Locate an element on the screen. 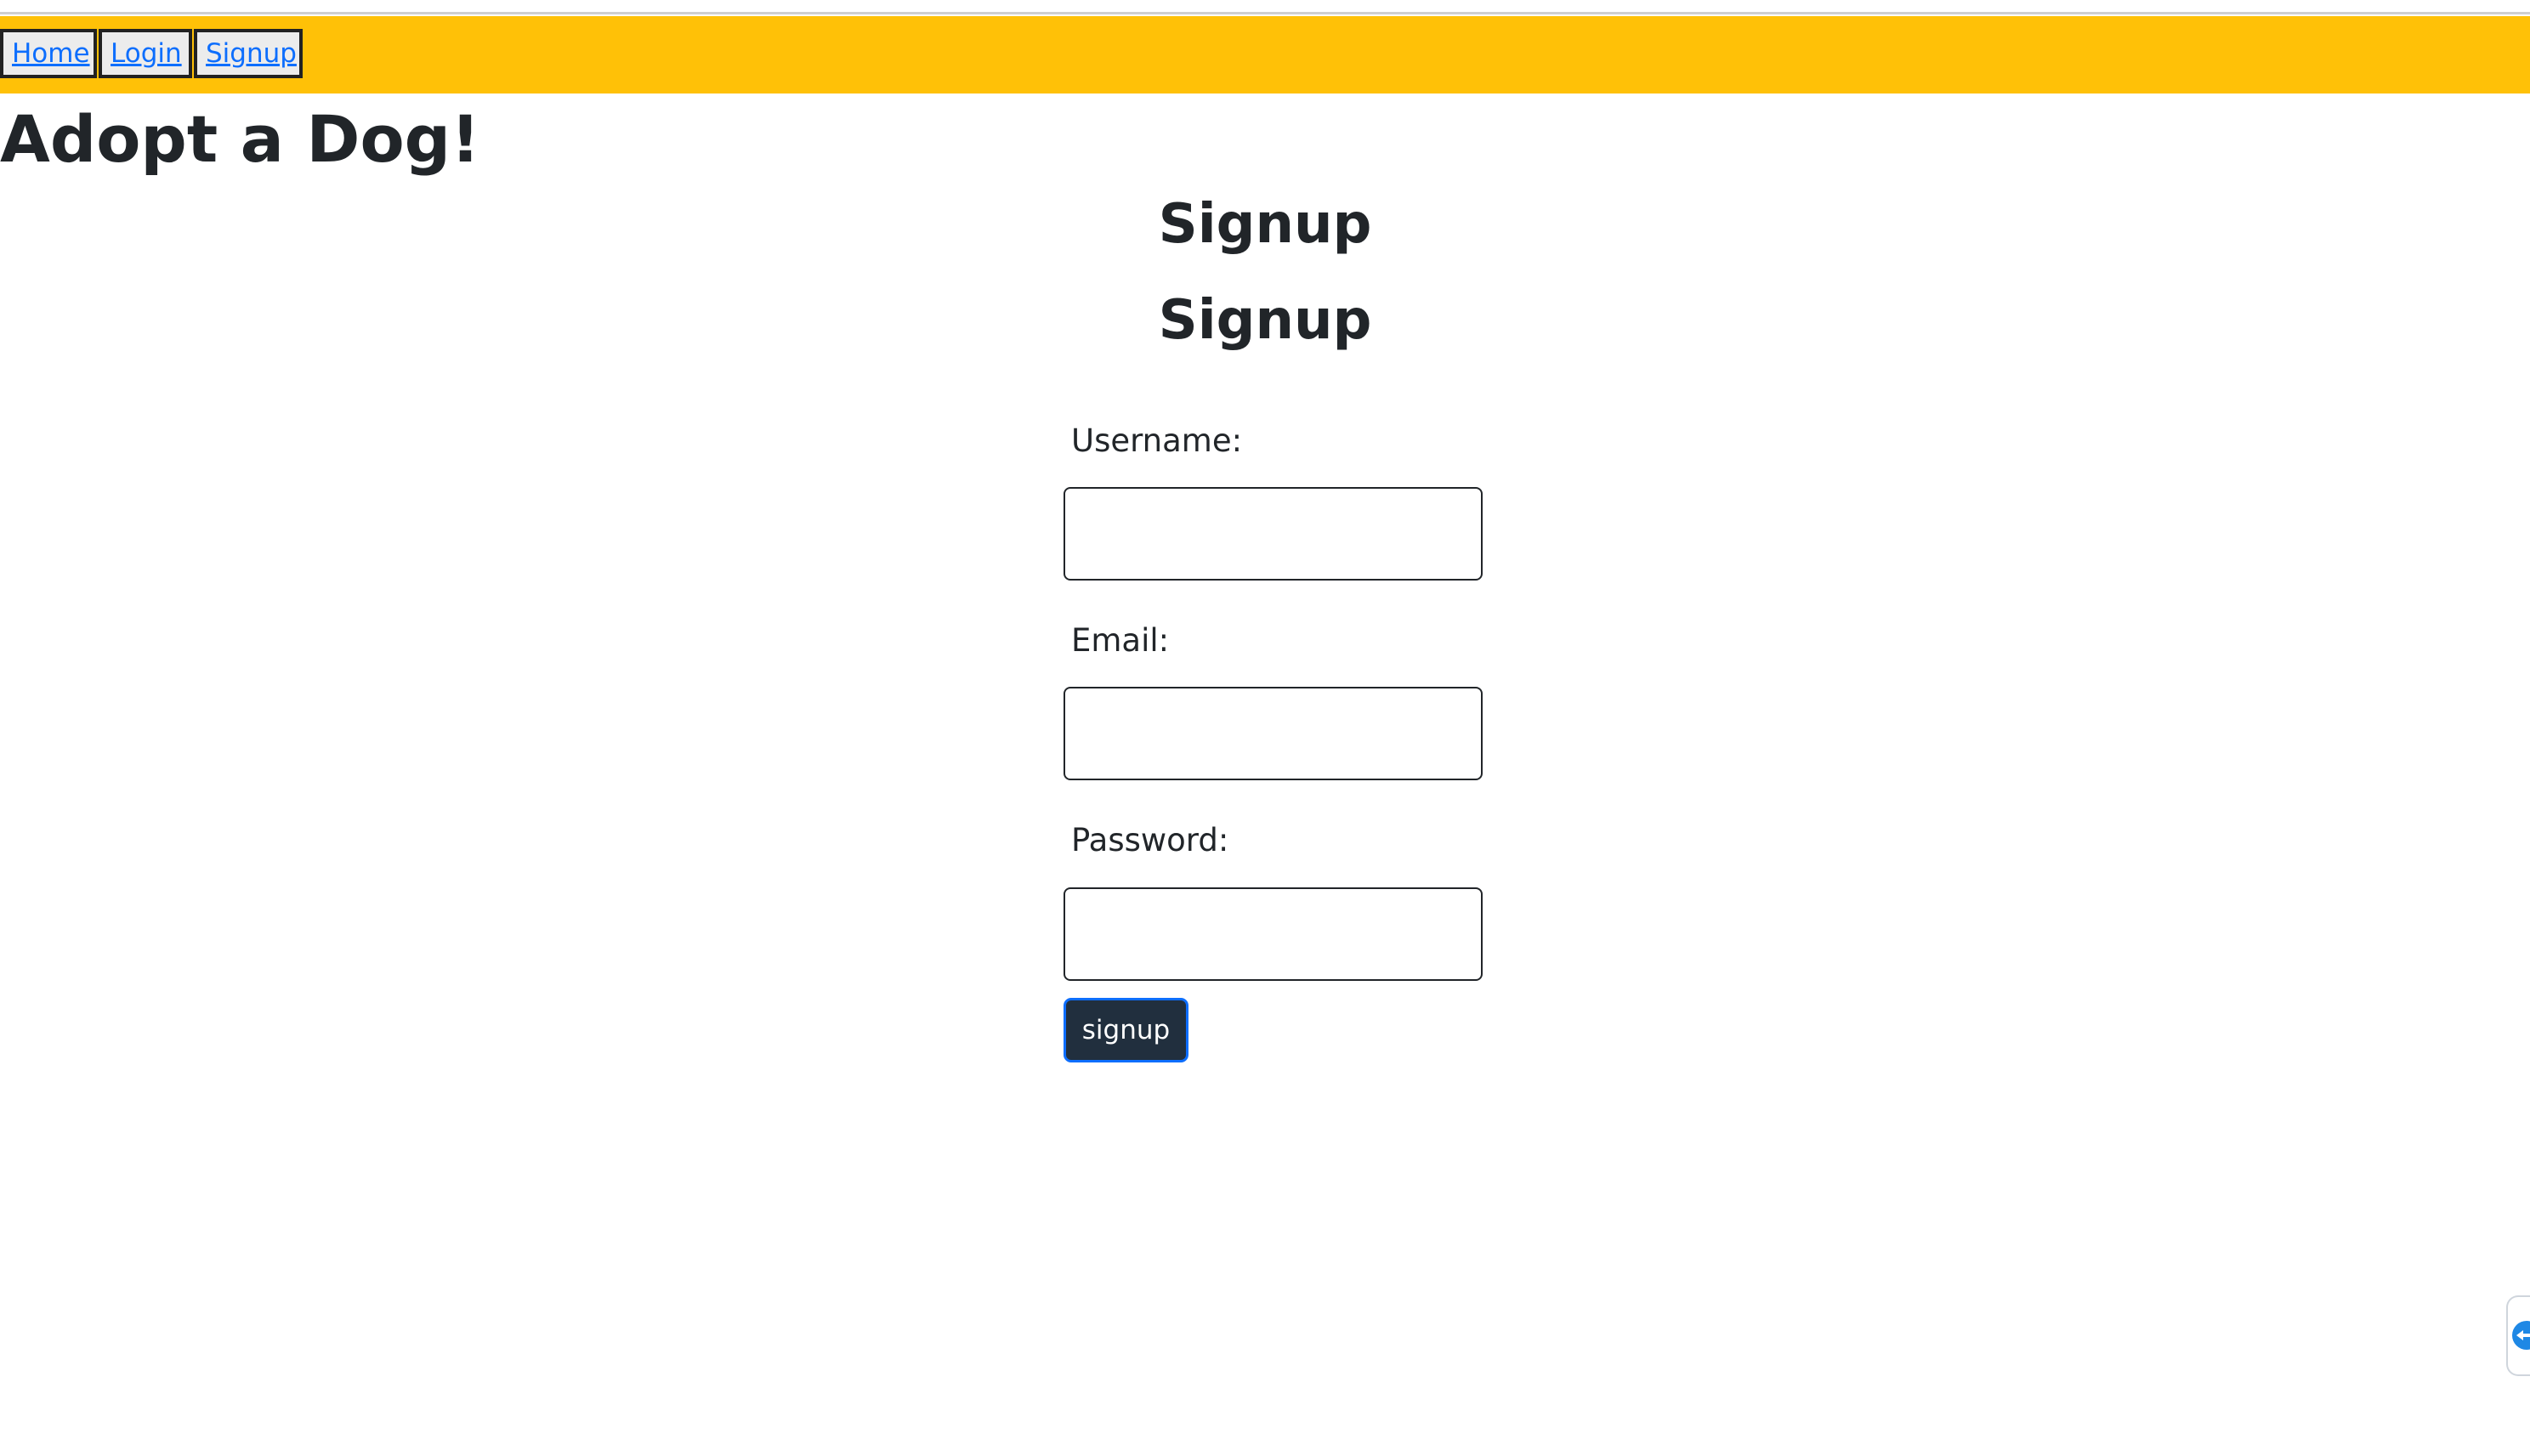  side-support-widget is located at coordinates (2518, 1335).